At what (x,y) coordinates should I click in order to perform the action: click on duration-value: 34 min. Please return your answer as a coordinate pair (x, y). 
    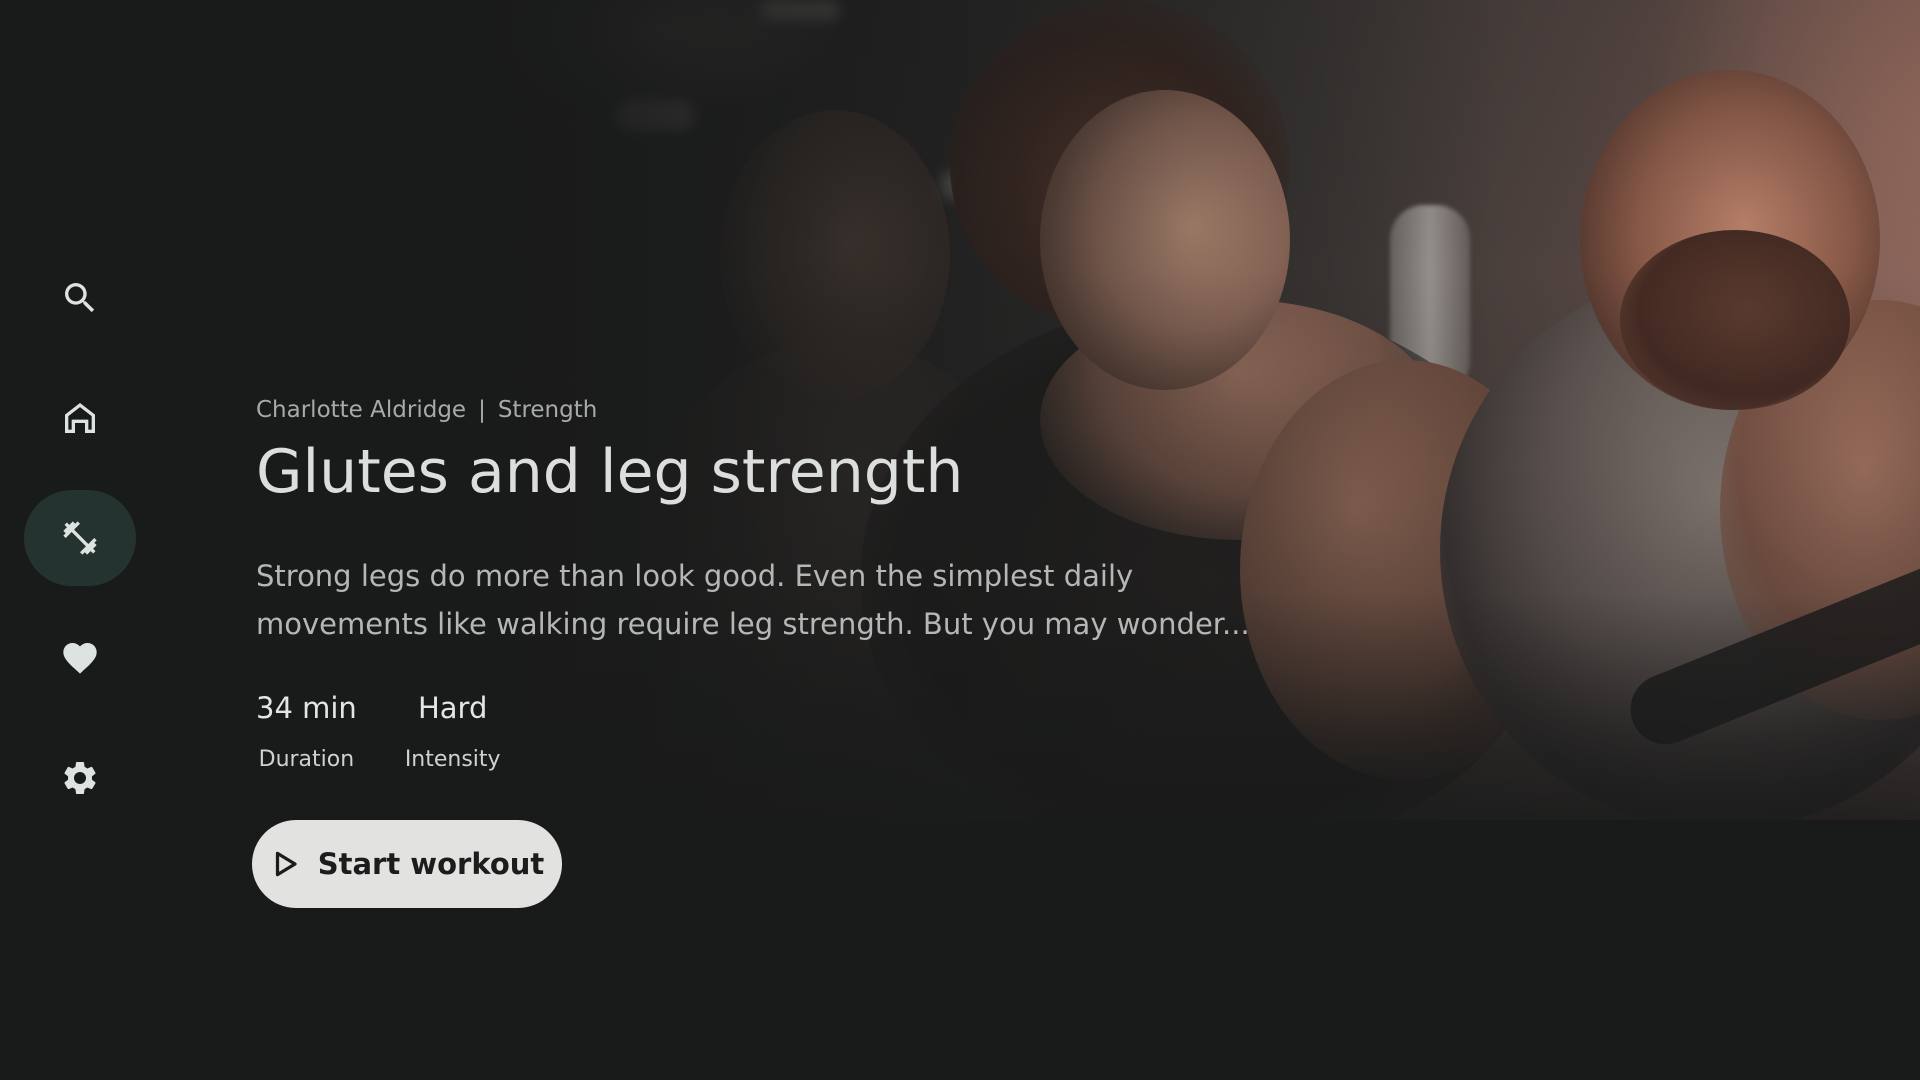
    Looking at the image, I should click on (306, 708).